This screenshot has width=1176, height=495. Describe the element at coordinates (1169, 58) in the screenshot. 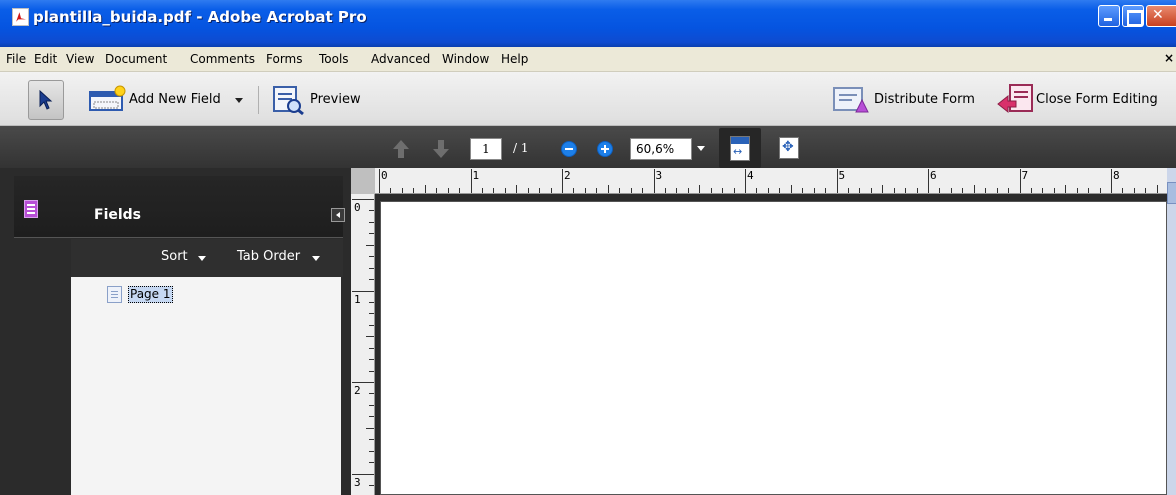

I see `close-document-button: ×` at that location.